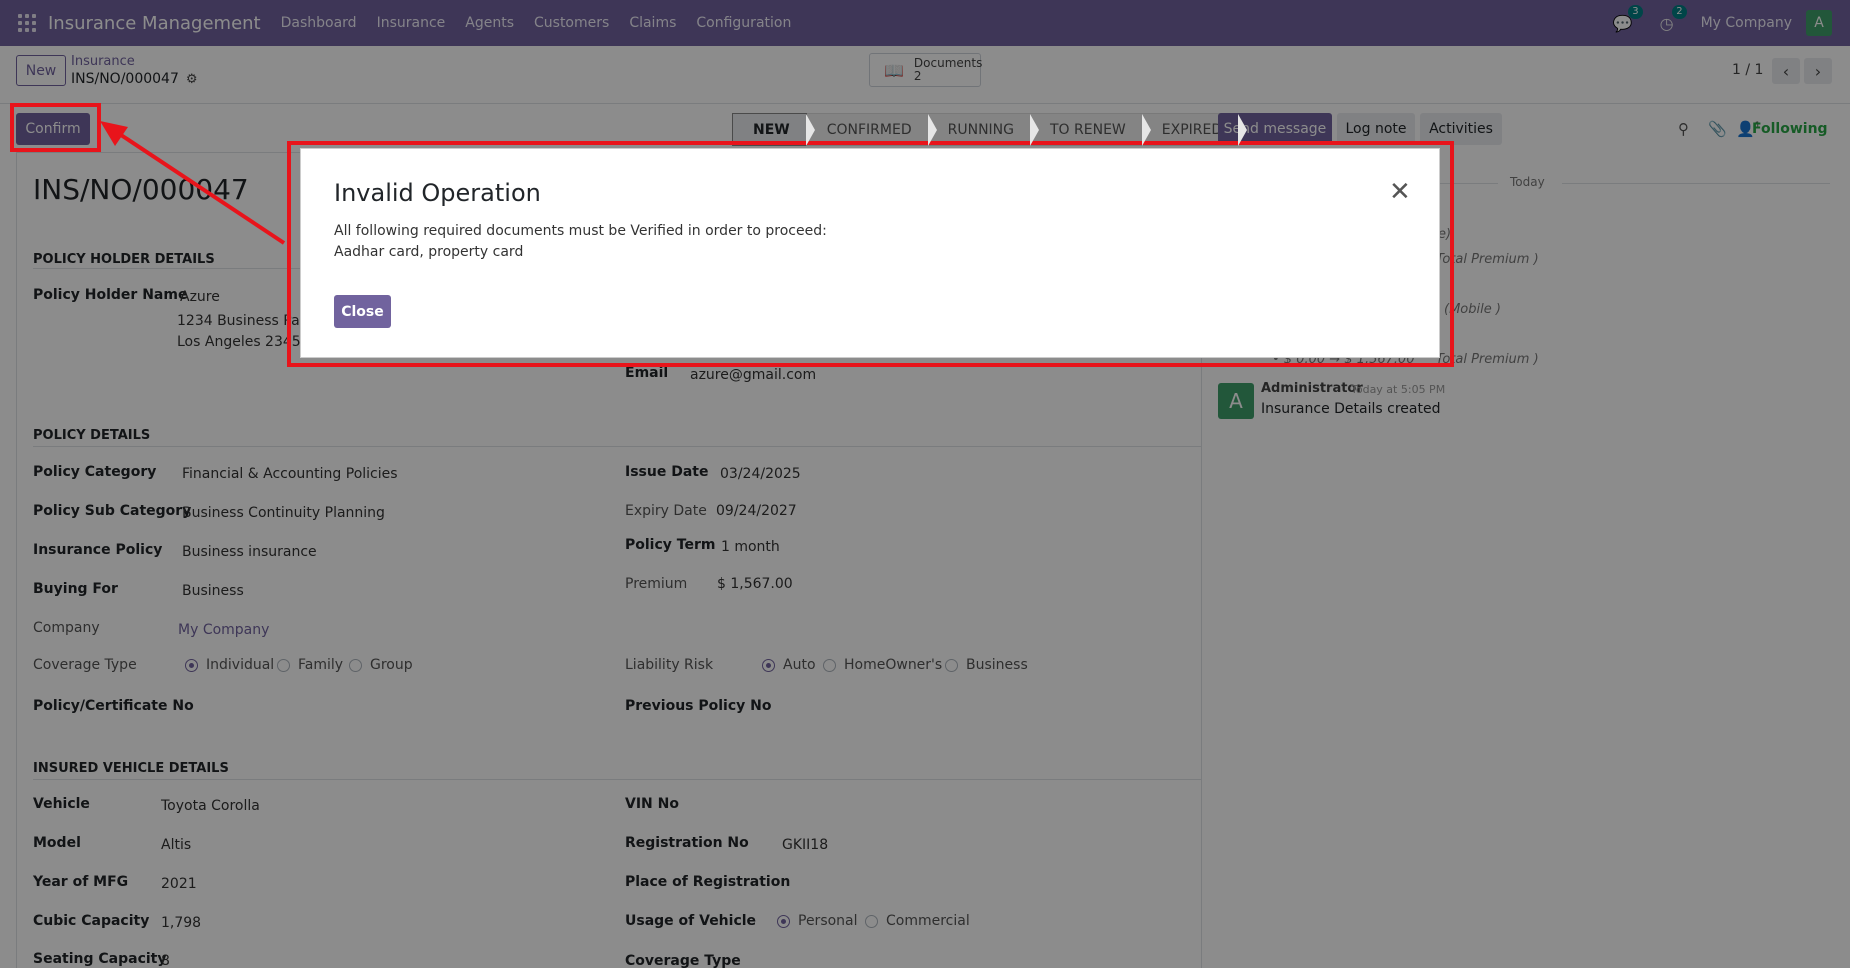 This screenshot has width=1850, height=968. I want to click on annotation-arrow, so click(193, 183).